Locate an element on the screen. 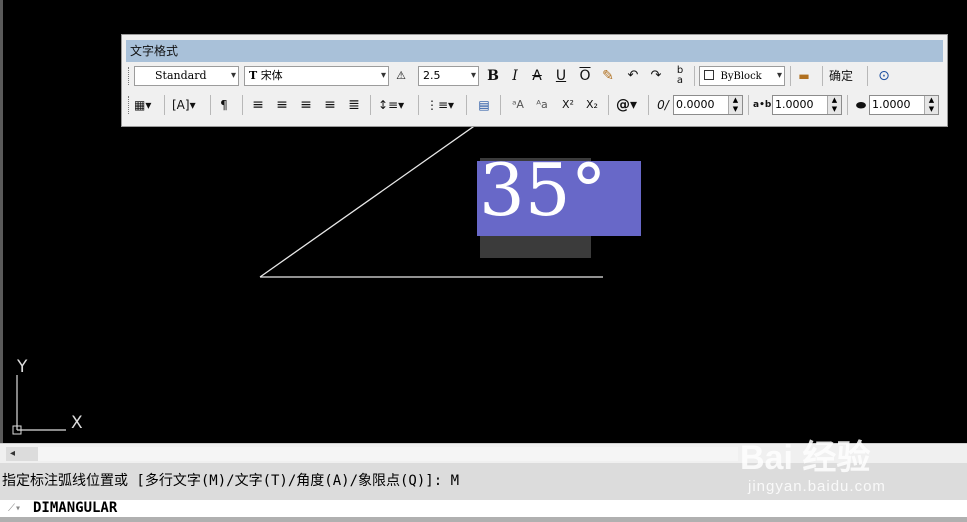 This screenshot has height=522, width=967. width-factor-icon: ⬬ is located at coordinates (861, 105).